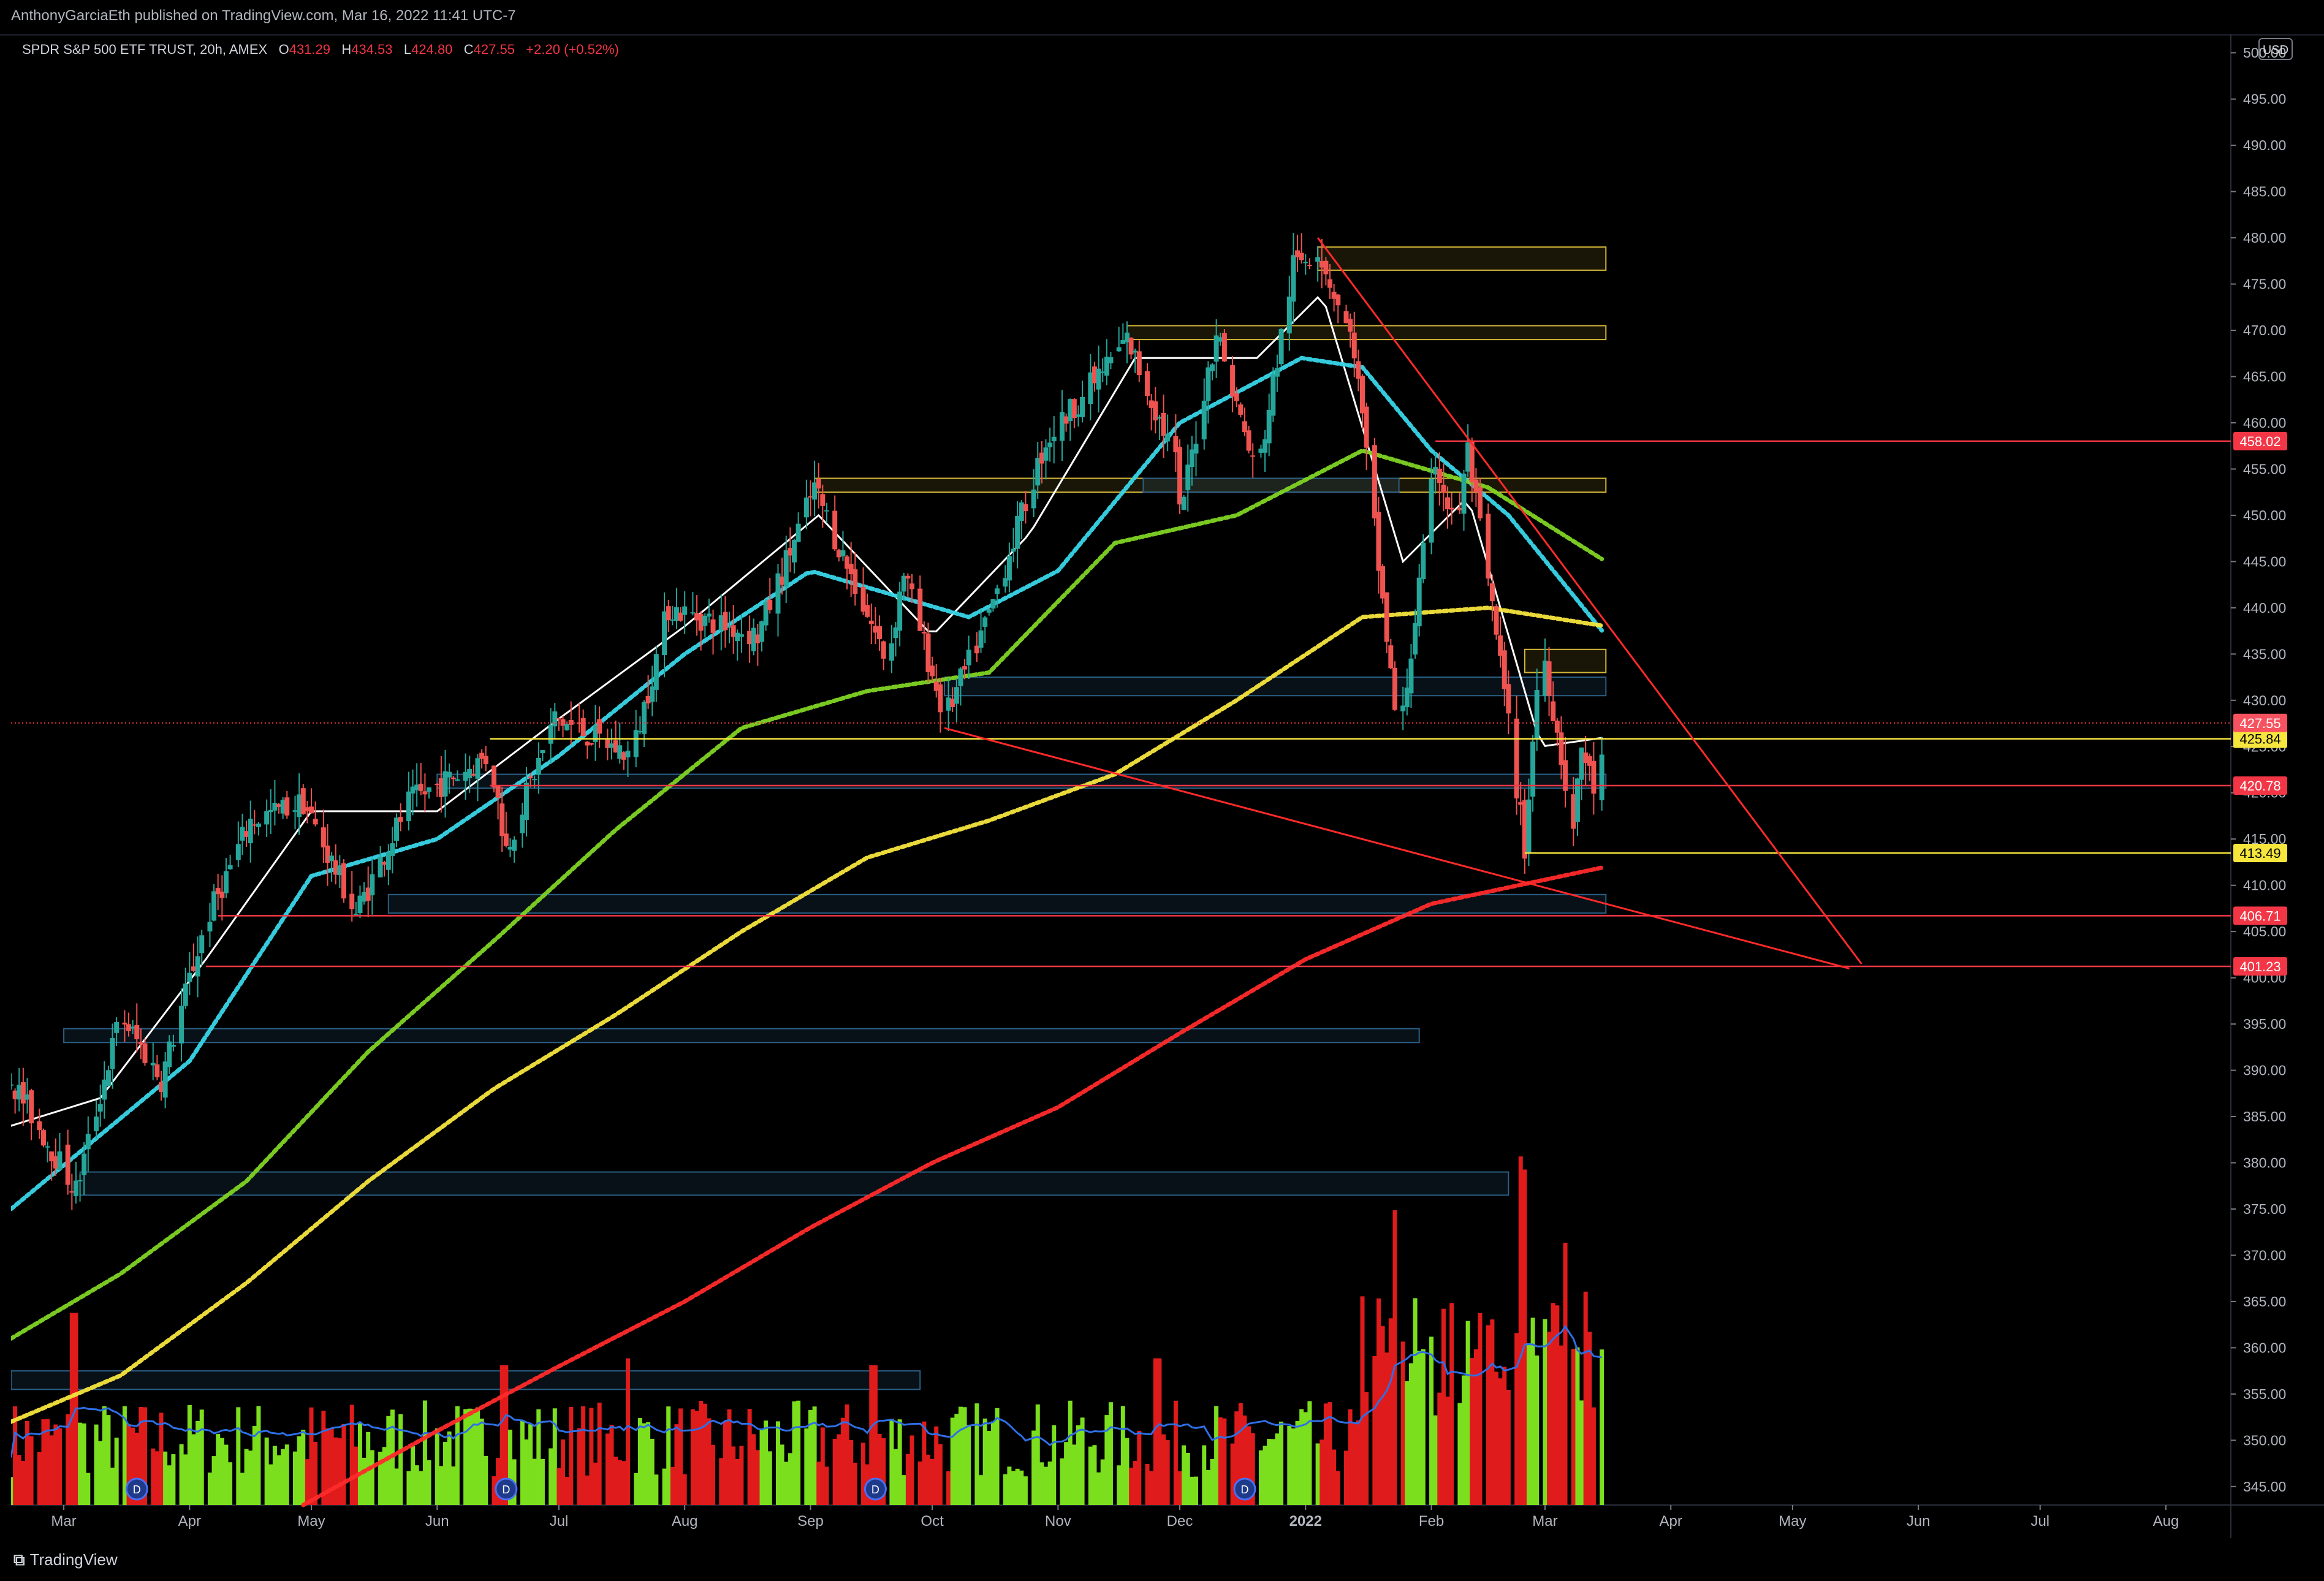  Describe the element at coordinates (2264, 1116) in the screenshot. I see `price-tick-label: 385.00` at that location.